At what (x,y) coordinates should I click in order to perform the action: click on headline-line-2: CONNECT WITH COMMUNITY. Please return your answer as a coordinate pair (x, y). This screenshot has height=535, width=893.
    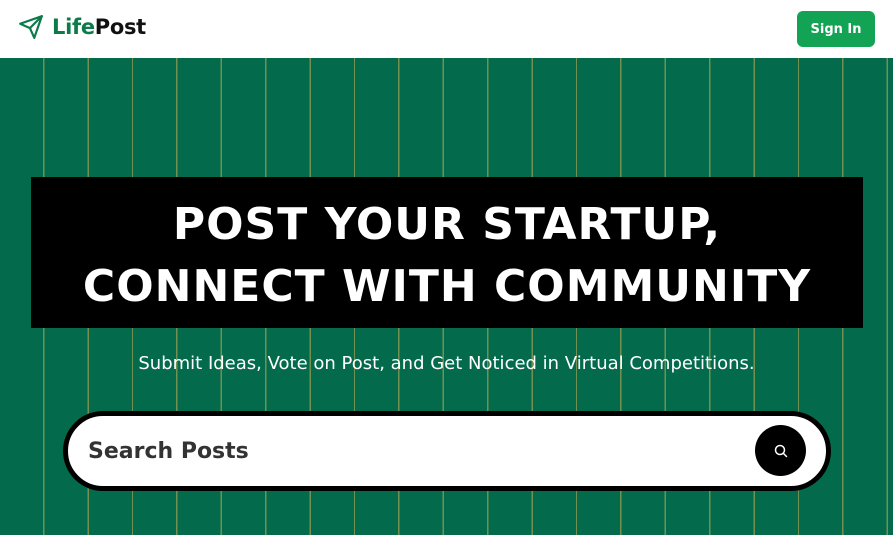
    Looking at the image, I should click on (447, 286).